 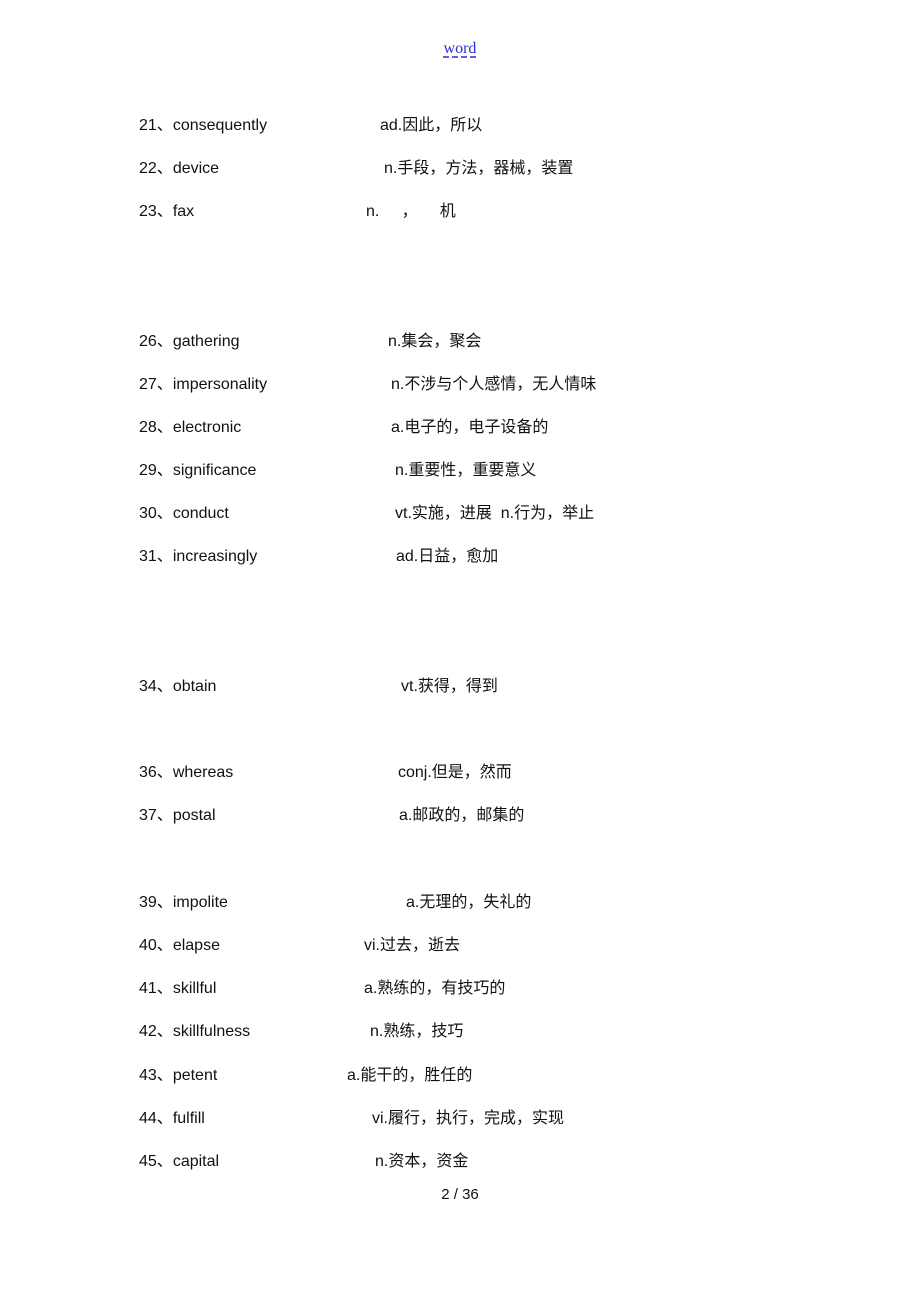 I want to click on entry-number: 23、, so click(x=156, y=211).